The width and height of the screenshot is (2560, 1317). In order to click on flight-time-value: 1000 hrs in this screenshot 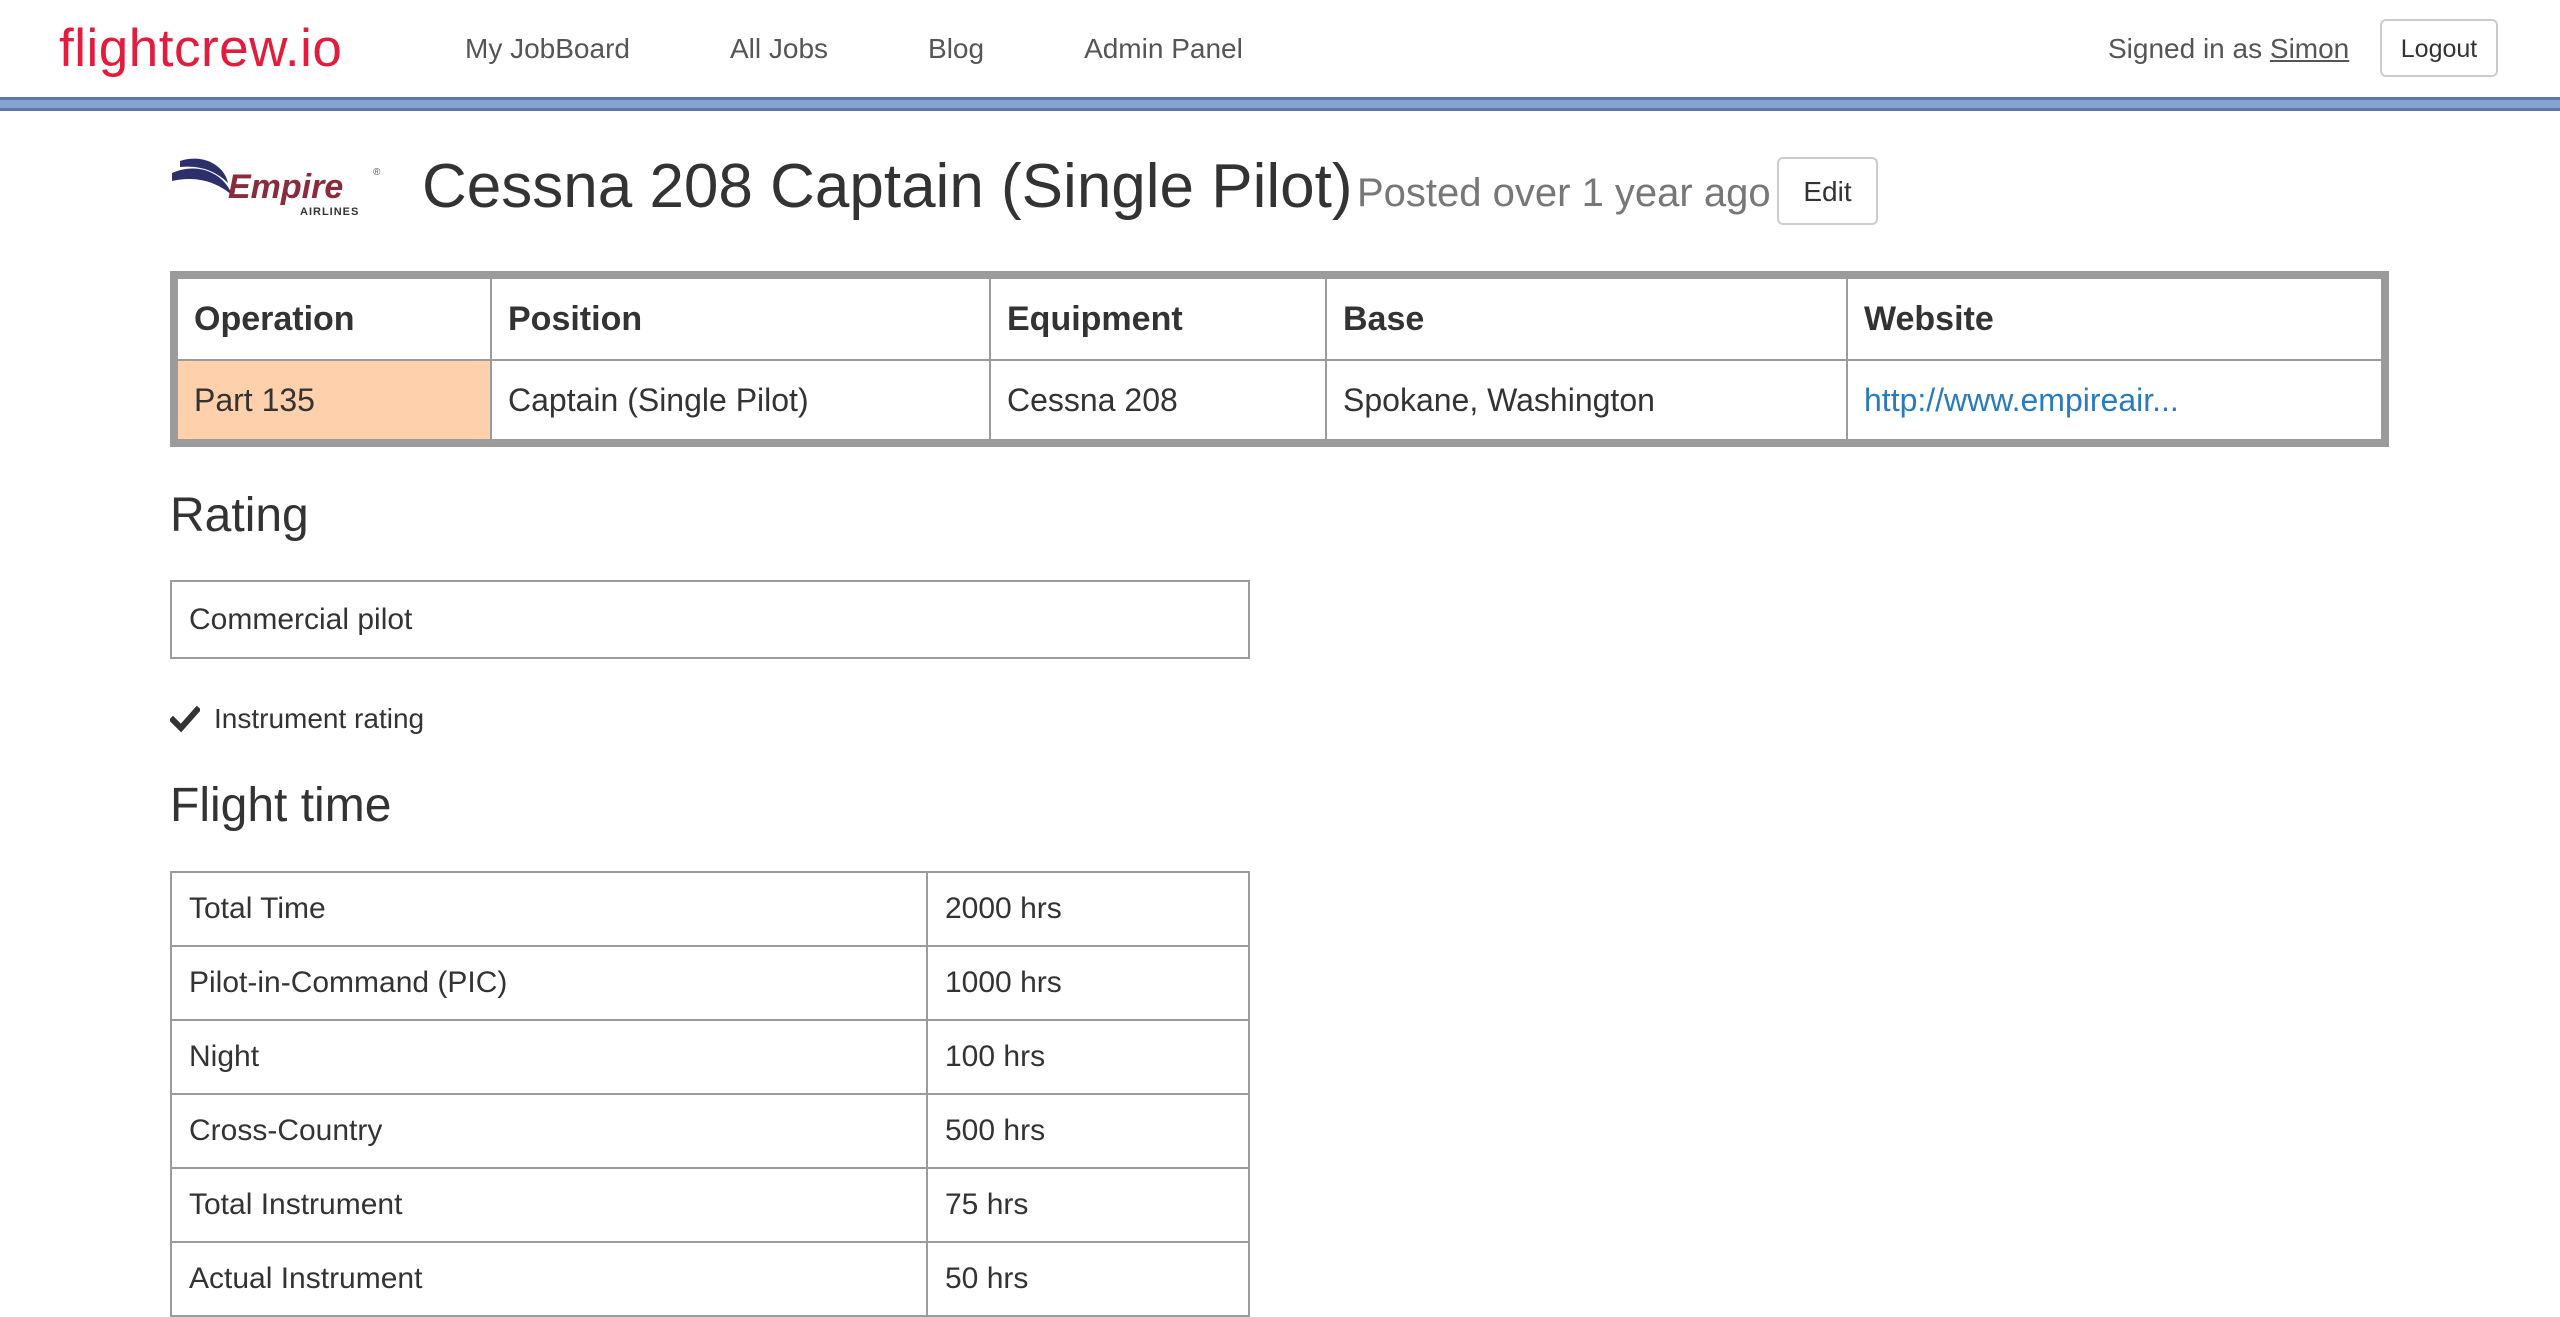, I will do `click(1088, 983)`.